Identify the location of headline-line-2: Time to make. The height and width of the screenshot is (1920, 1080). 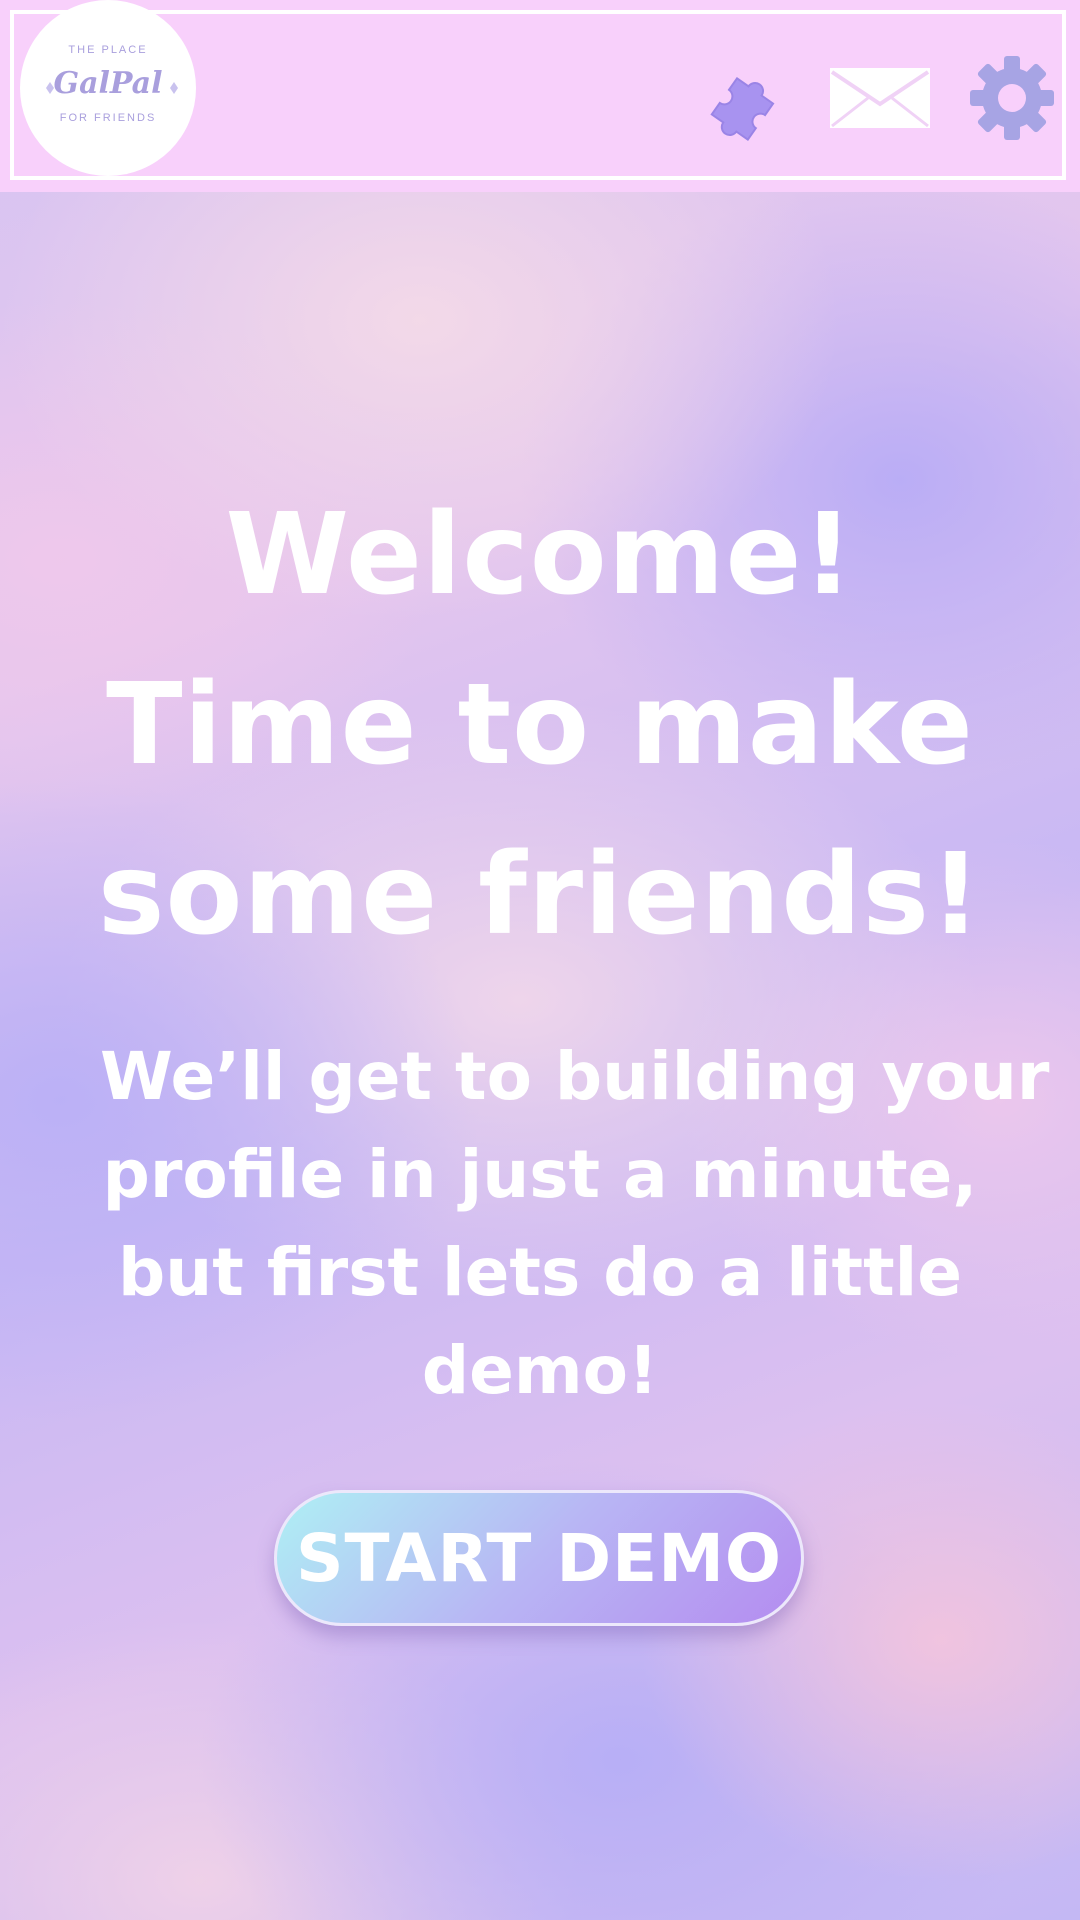
(540, 725).